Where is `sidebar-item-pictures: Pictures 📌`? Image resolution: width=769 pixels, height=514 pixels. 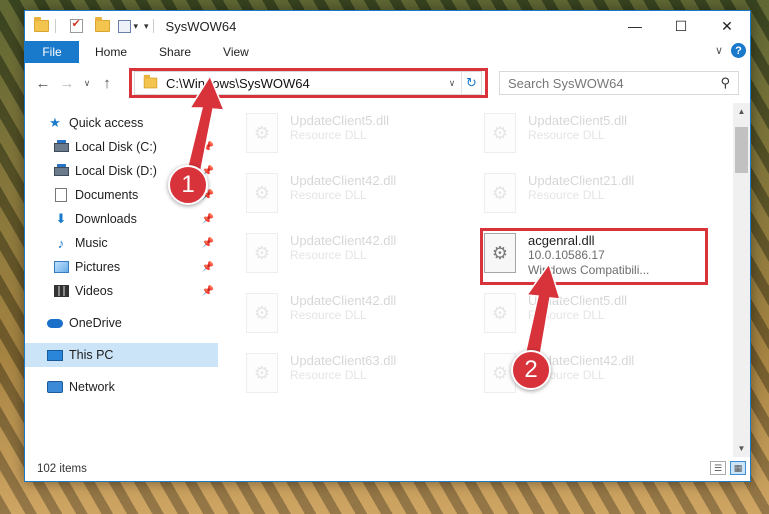
sidebar-item-pictures: Pictures 📌 is located at coordinates (121, 267).